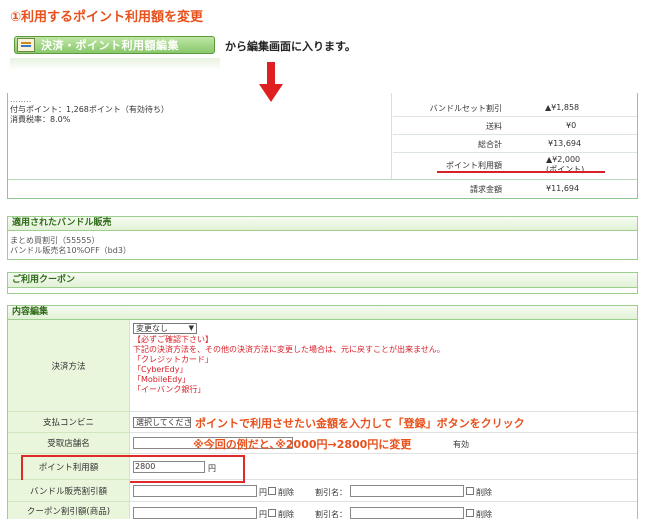 The width and height of the screenshot is (645, 520). Describe the element at coordinates (70, 250) in the screenshot. I see `bundle-line-2: バンドル販売名10%OFF（bd3）` at that location.